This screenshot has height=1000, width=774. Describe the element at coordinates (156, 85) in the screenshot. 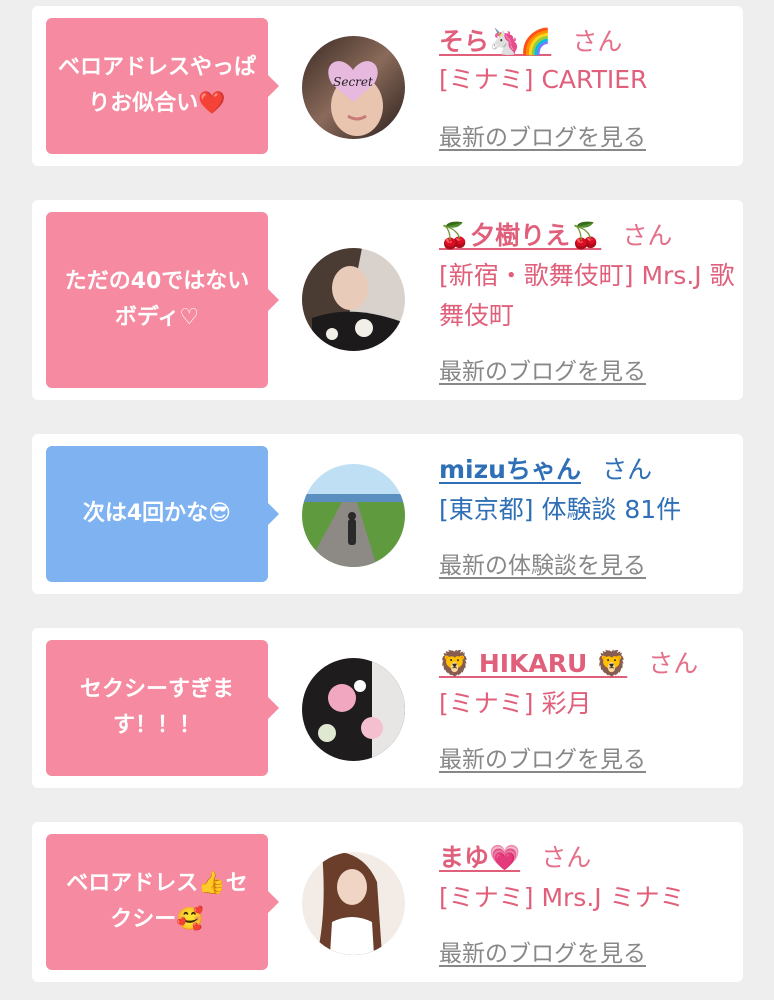

I see `comment-text: ベロアドレスやっぱりお似合い❤️` at that location.